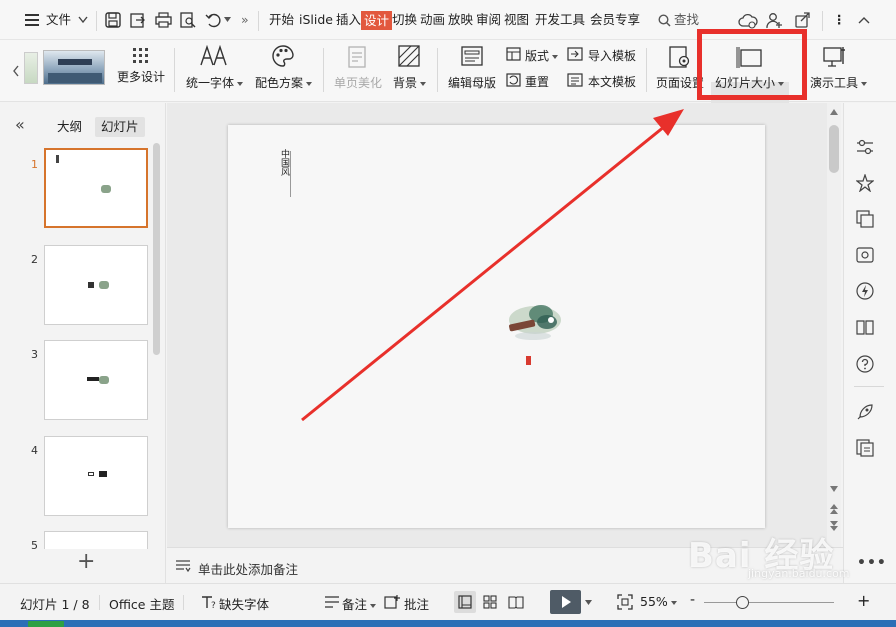  Describe the element at coordinates (865, 219) in the screenshot. I see `transition-icon` at that location.